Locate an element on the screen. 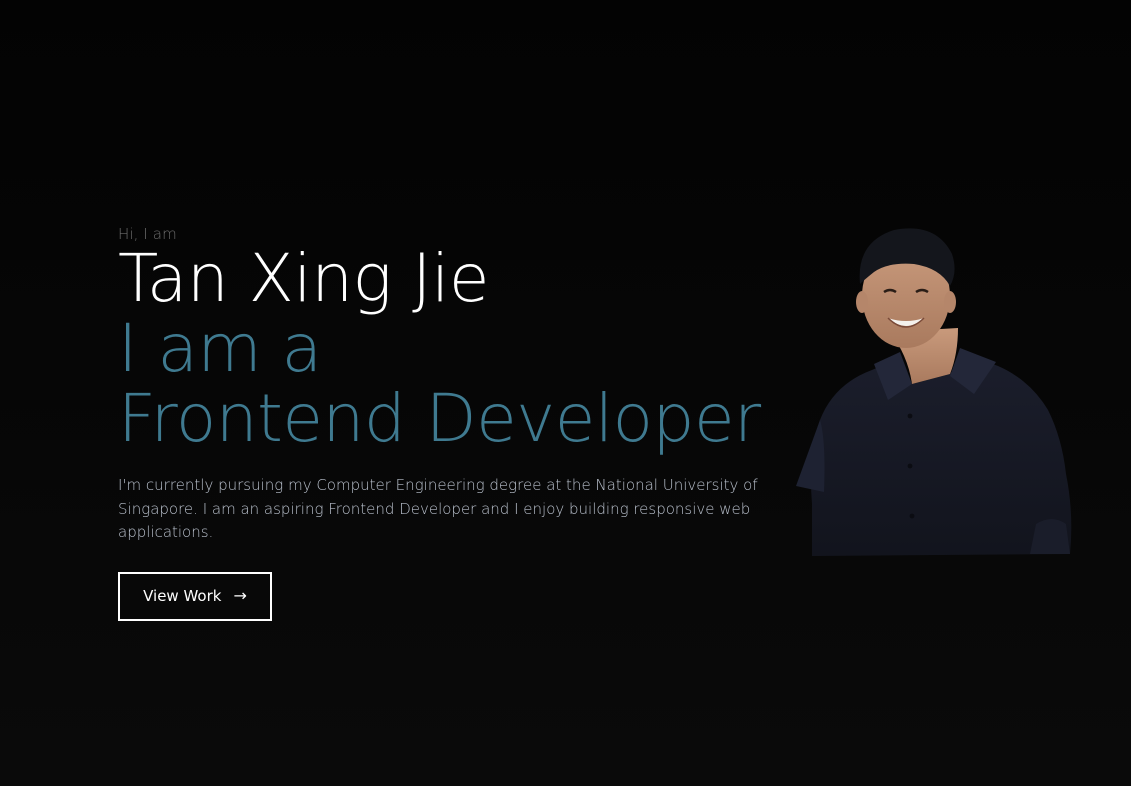 This screenshot has width=1131, height=786. name-heading: Tan Xing Jie is located at coordinates (304, 278).